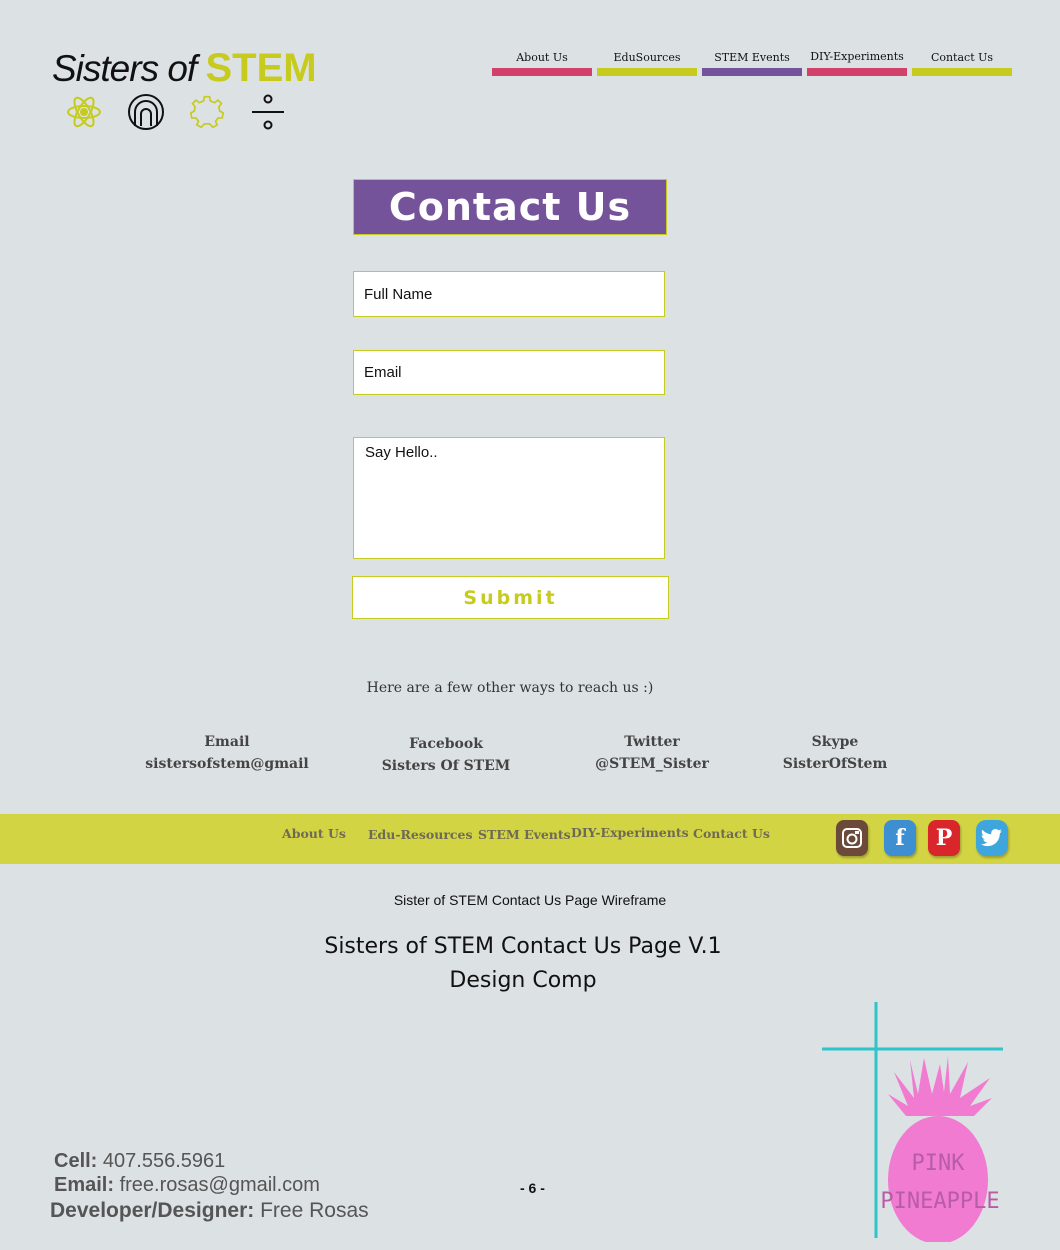 The width and height of the screenshot is (1060, 1250). I want to click on lightbulb-icon, so click(146, 112).